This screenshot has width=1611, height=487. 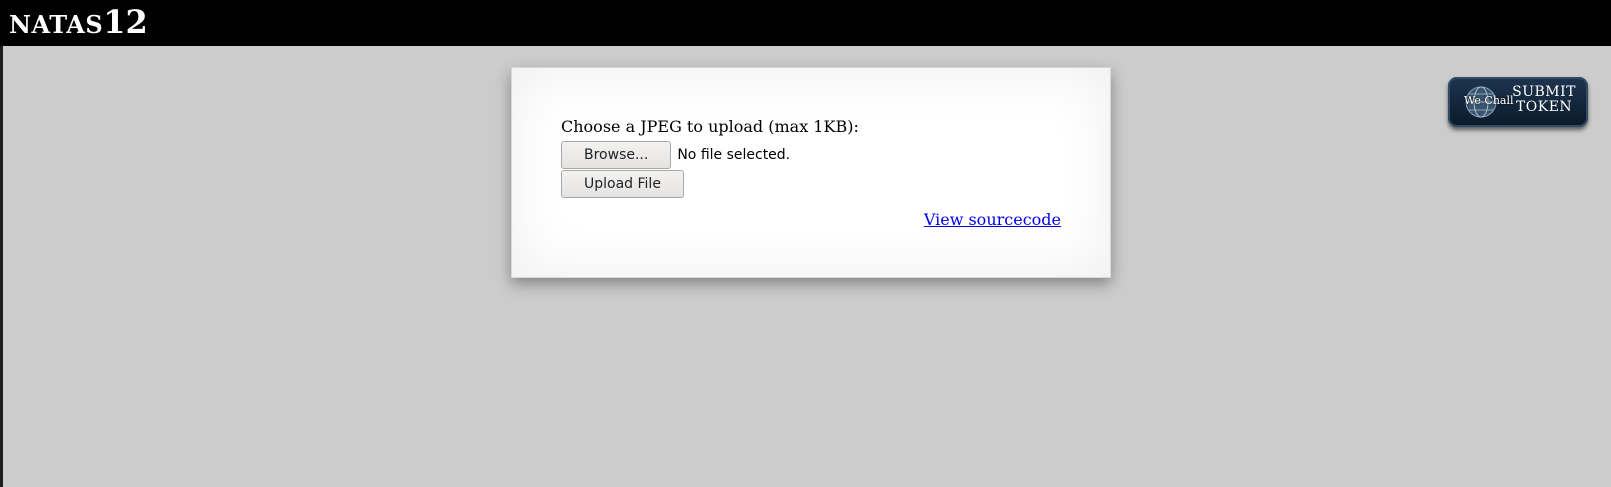 I want to click on wechall-logo-text: We Chall, so click(x=1489, y=100).